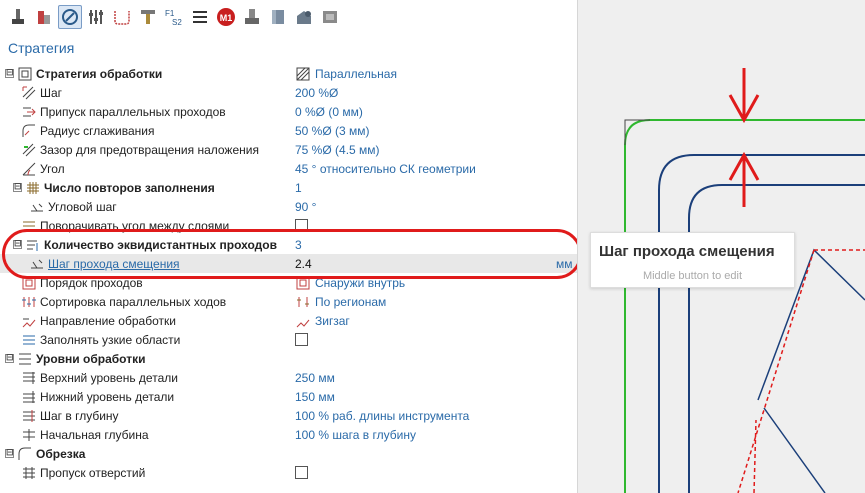 Image resolution: width=865 pixels, height=493 pixels. What do you see at coordinates (564, 263) in the screenshot?
I see `unit-label: мм` at bounding box center [564, 263].